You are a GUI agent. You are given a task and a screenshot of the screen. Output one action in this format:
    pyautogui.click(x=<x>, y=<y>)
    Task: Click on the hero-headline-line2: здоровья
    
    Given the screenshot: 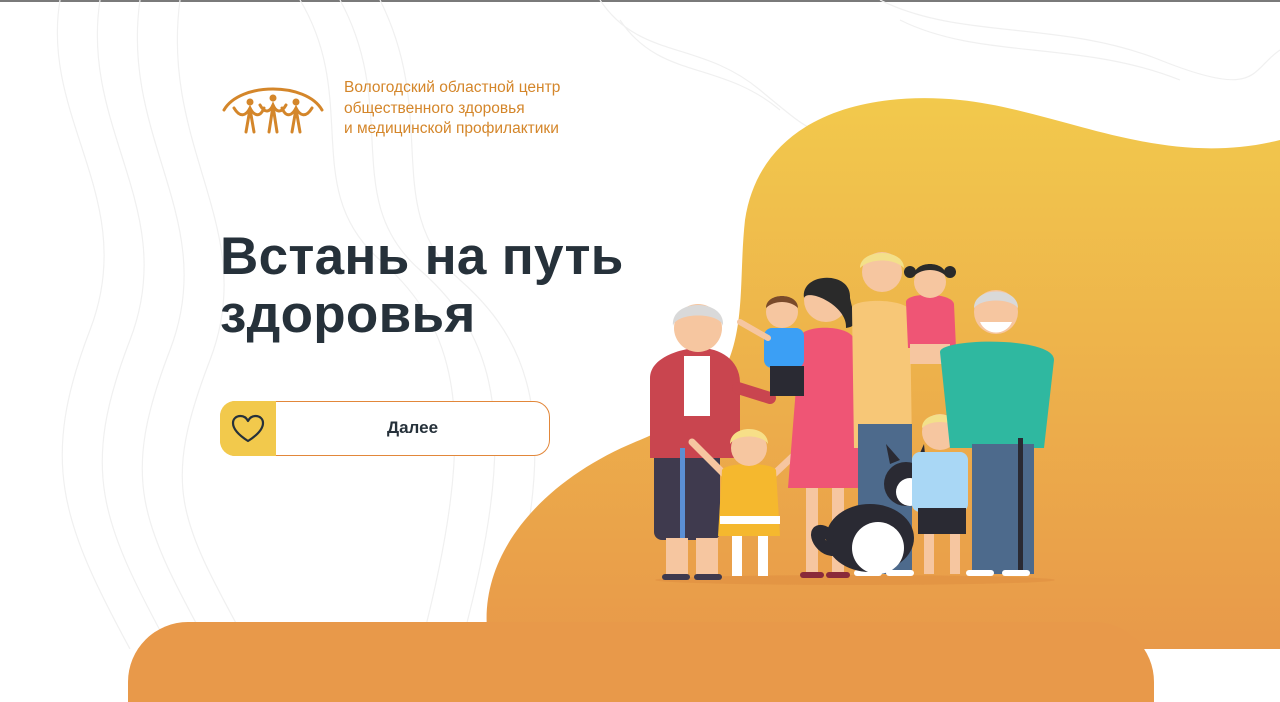 What is the action you would take?
    pyautogui.click(x=348, y=314)
    